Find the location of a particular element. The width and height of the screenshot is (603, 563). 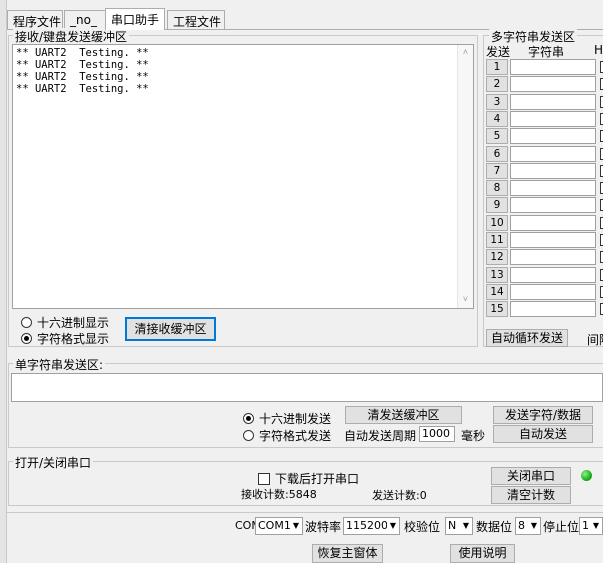

stopbits-value: 1 is located at coordinates (585, 525).